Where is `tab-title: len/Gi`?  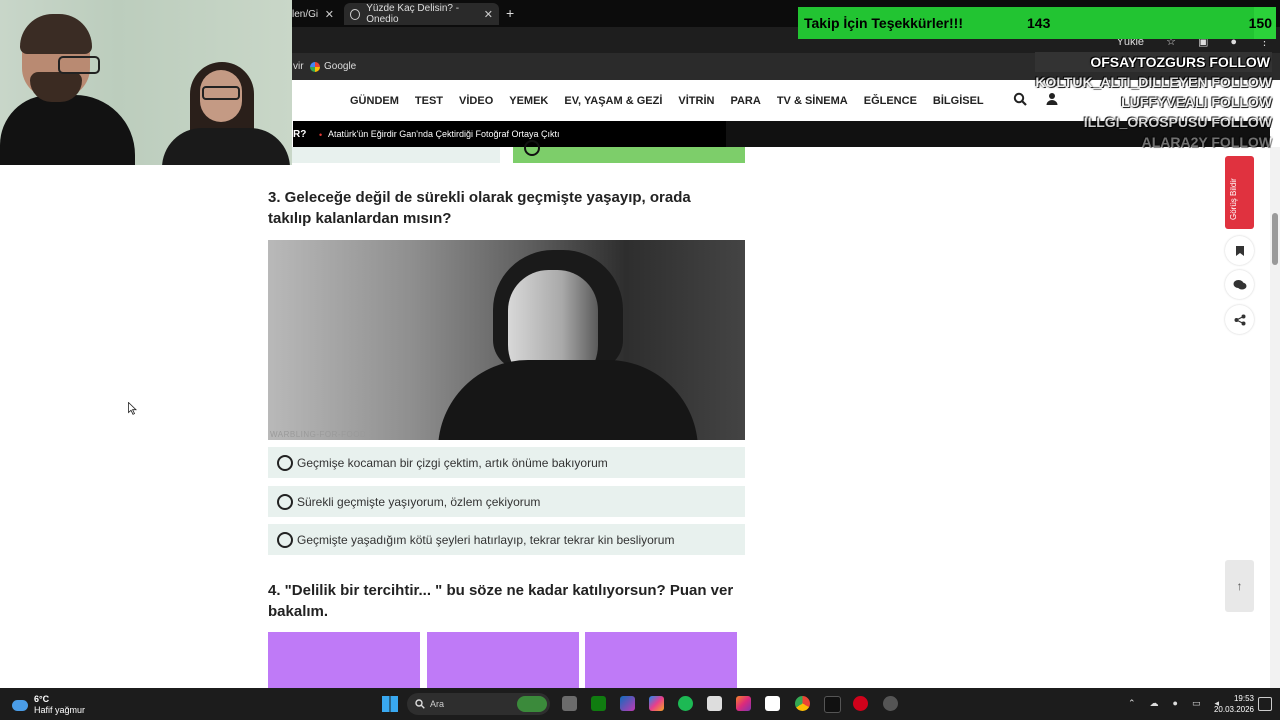 tab-title: len/Gi is located at coordinates (305, 14).